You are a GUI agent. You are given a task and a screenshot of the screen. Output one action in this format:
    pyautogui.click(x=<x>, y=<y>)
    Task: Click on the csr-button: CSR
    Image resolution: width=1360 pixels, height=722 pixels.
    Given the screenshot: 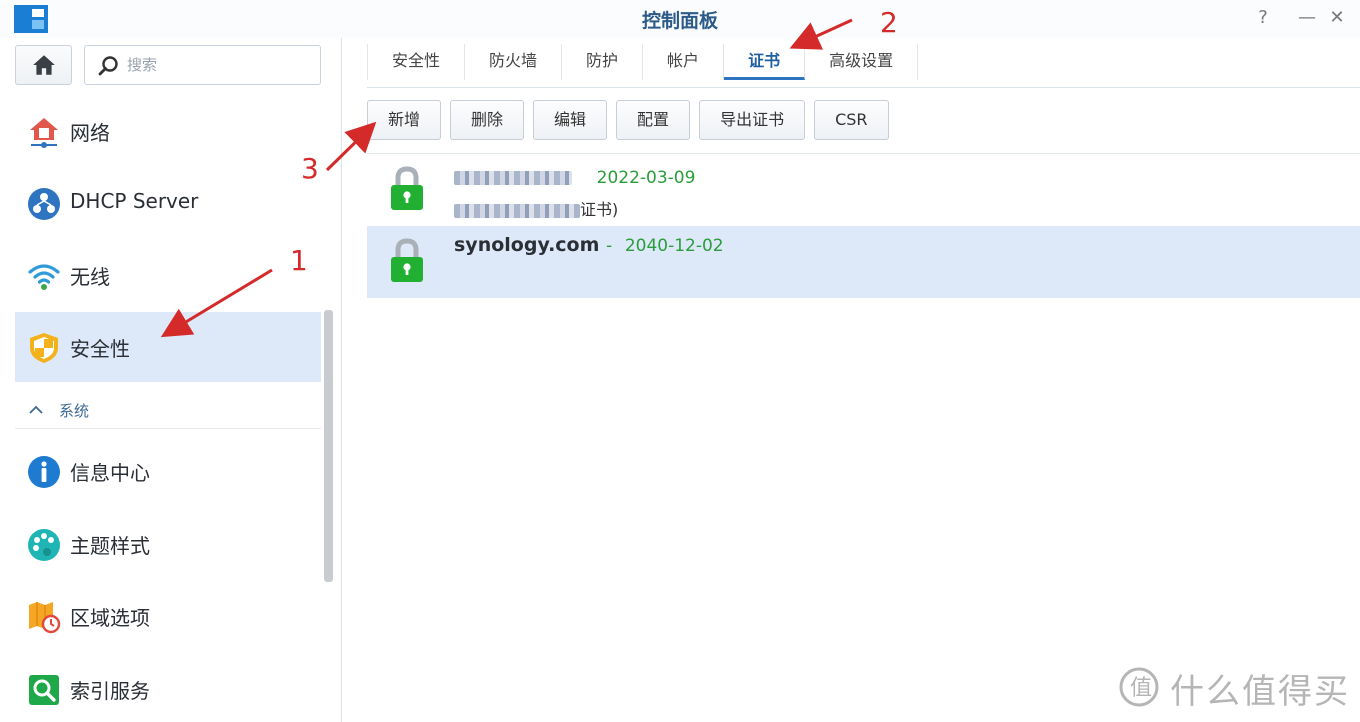 What is the action you would take?
    pyautogui.click(x=851, y=120)
    